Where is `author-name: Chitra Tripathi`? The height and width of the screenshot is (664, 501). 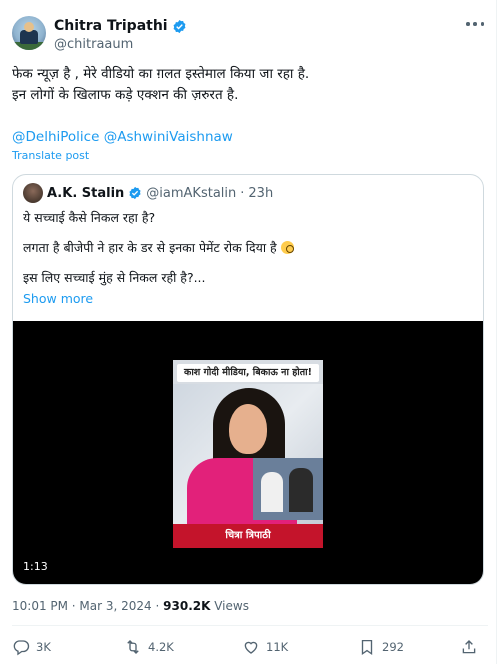
author-name: Chitra Tripathi is located at coordinates (111, 26).